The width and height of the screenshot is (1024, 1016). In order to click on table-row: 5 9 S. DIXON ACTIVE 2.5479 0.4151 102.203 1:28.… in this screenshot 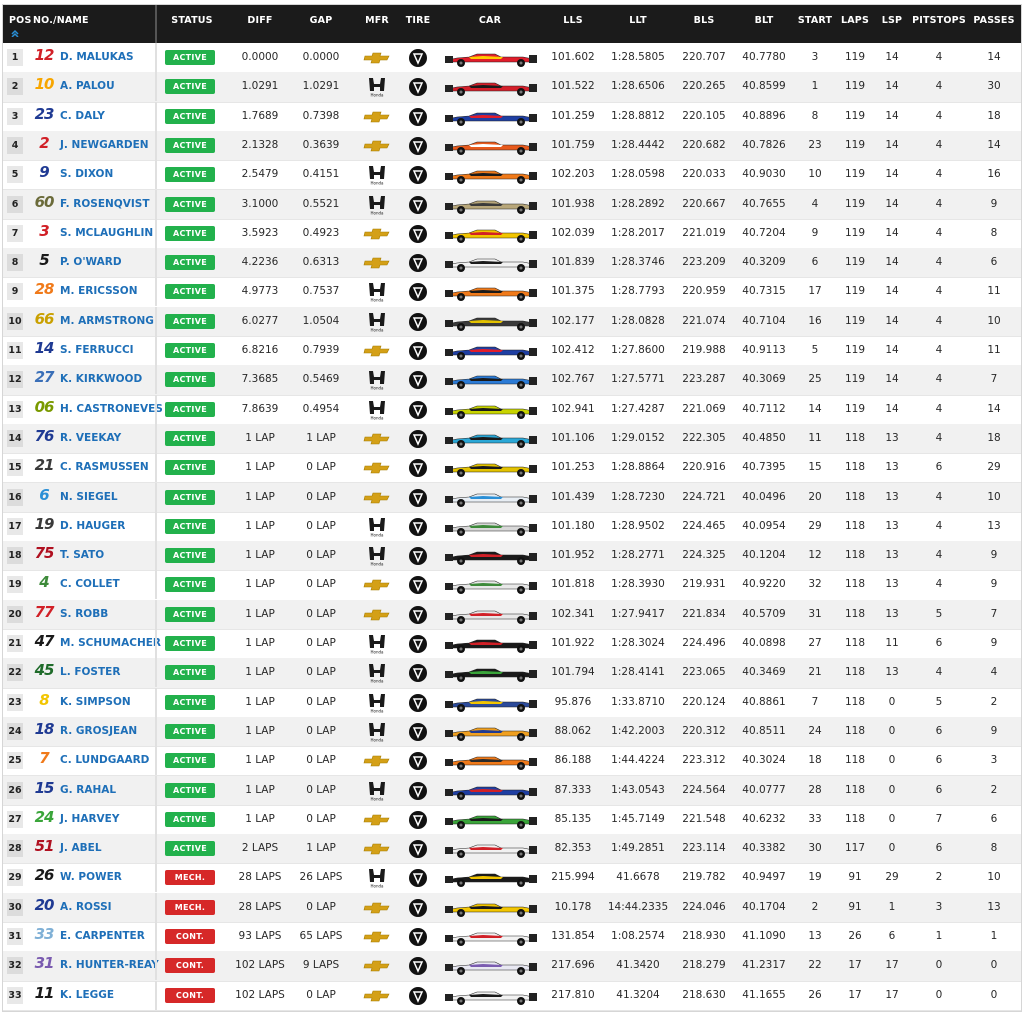, I will do `click(512, 175)`.